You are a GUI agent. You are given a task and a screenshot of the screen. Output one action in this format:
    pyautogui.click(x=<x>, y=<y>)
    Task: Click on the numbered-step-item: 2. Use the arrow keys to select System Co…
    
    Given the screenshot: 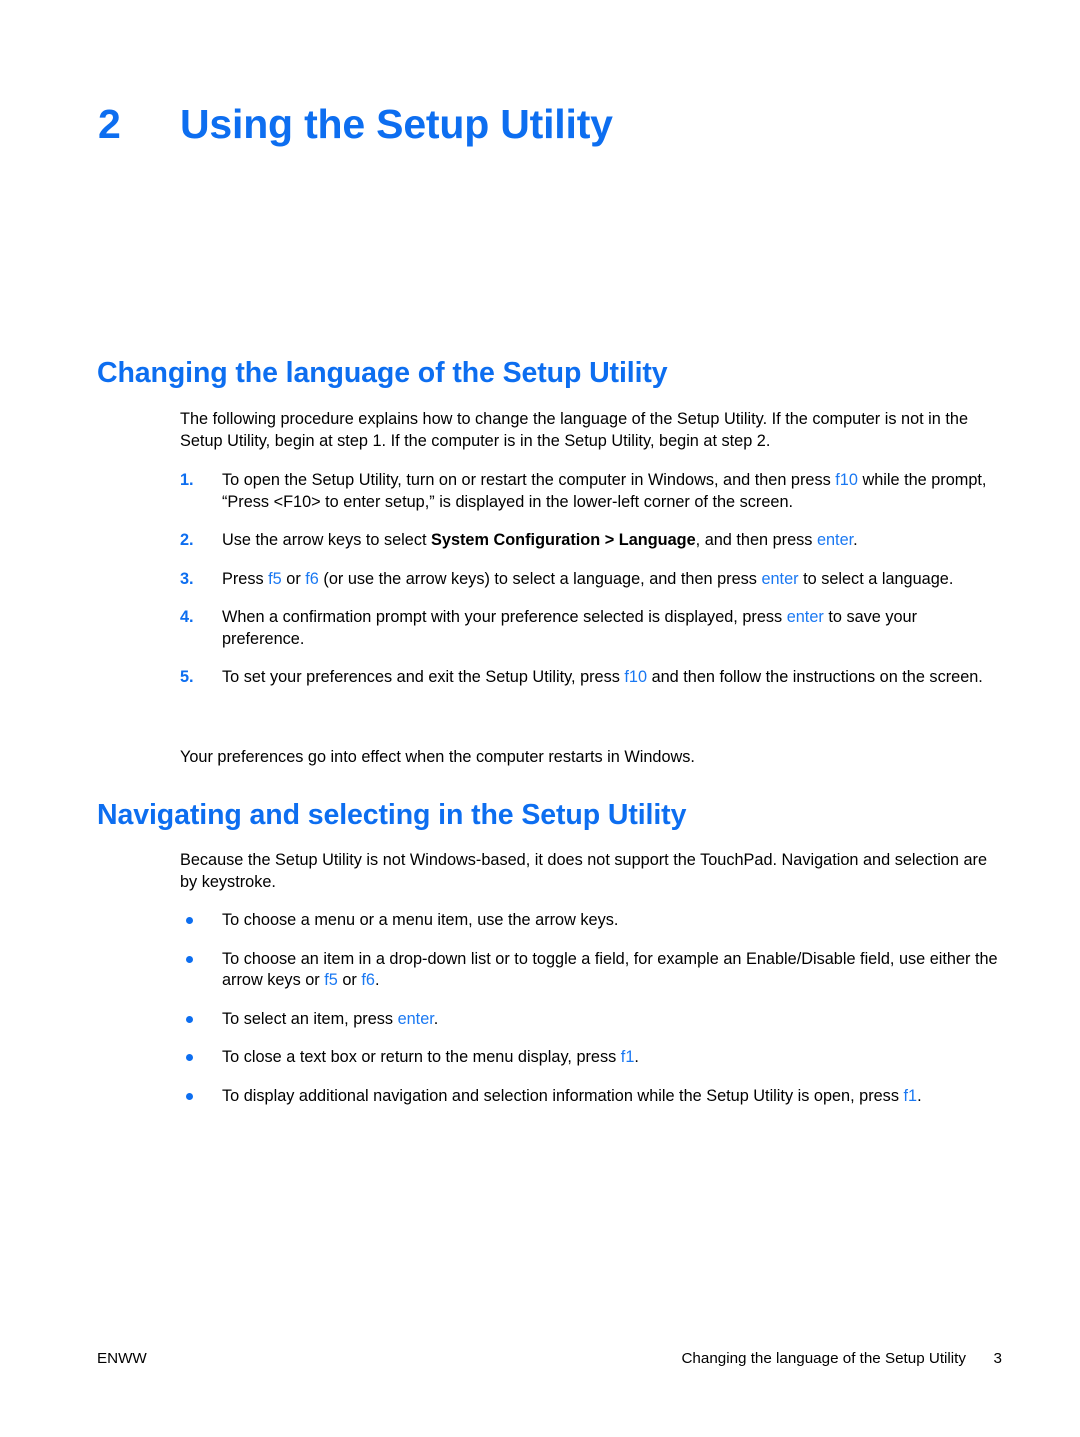 What is the action you would take?
    pyautogui.click(x=591, y=541)
    